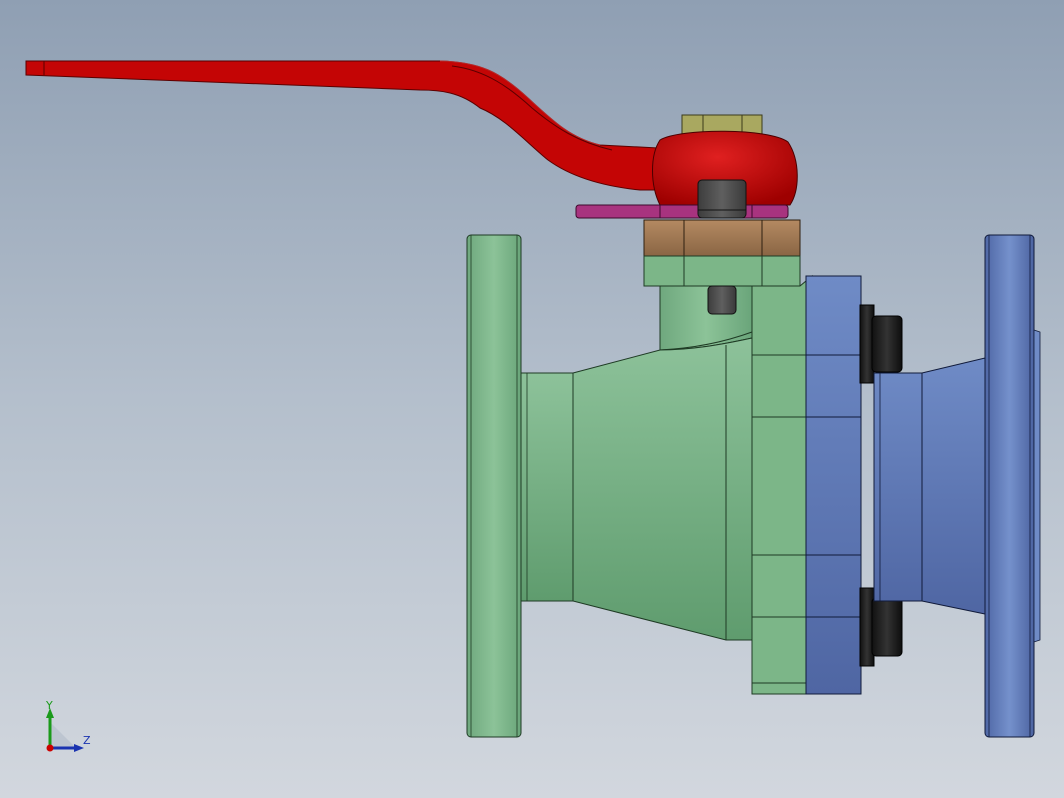 The width and height of the screenshot is (1064, 798). Describe the element at coordinates (881, 344) in the screenshot. I see `body-bolt-top` at that location.